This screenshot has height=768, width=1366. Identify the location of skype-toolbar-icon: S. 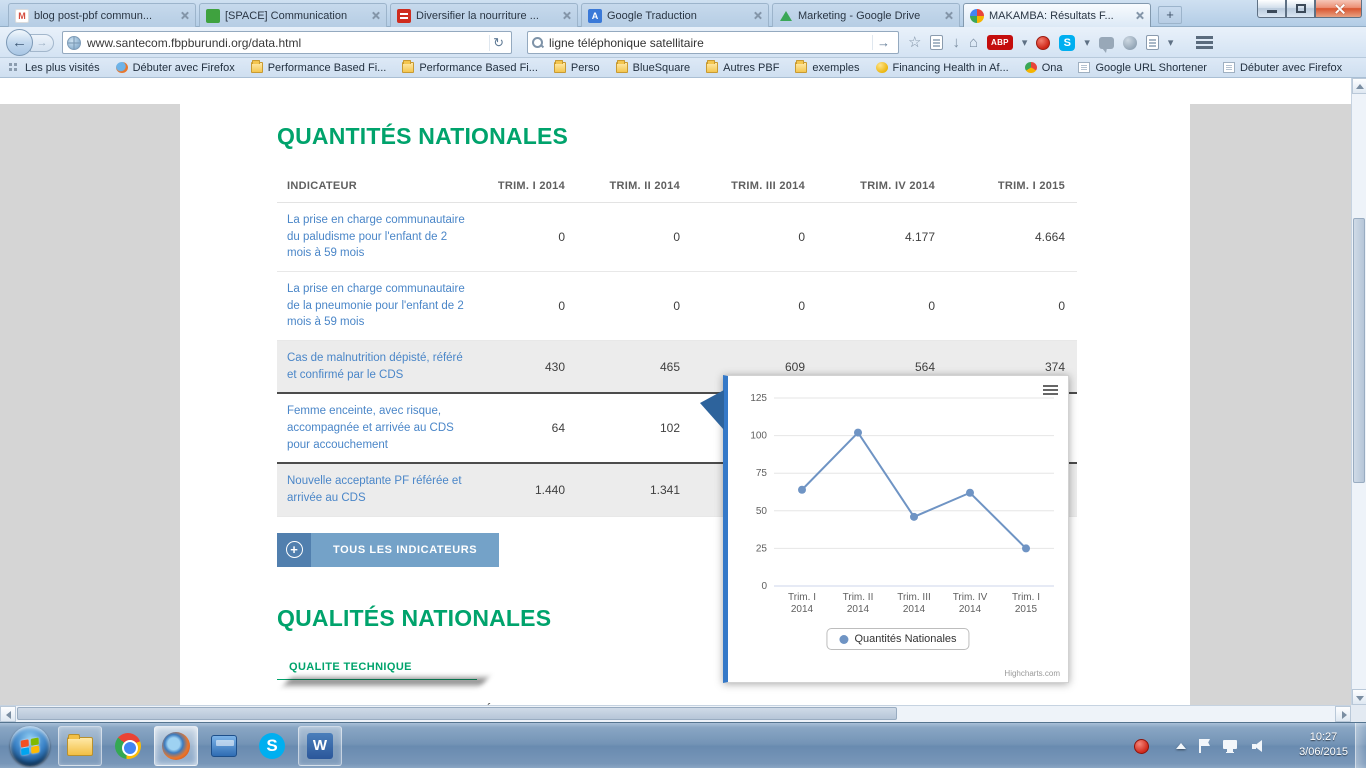
(1067, 42).